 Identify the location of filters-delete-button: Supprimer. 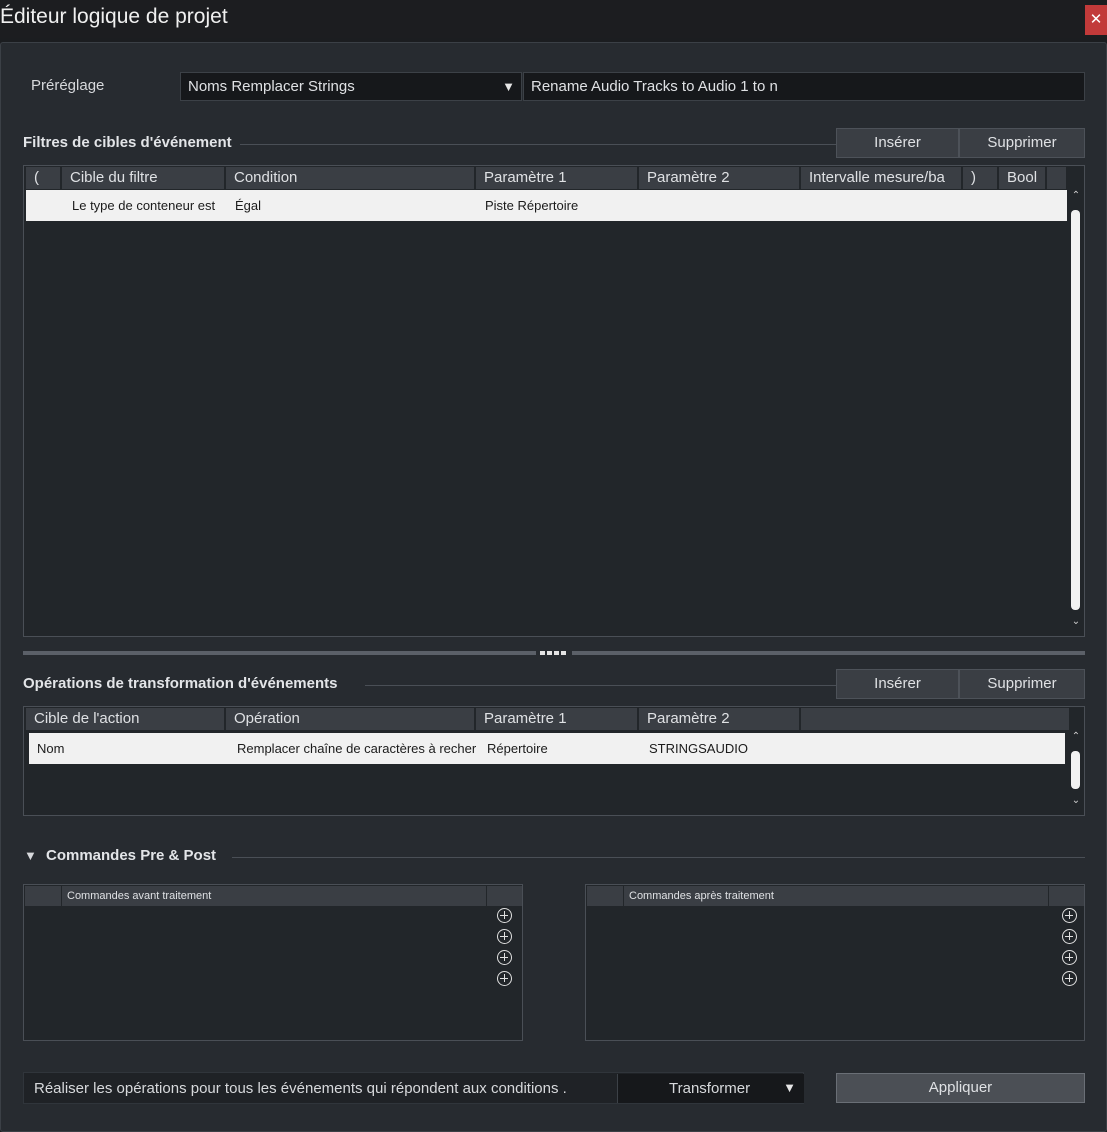
(1022, 143).